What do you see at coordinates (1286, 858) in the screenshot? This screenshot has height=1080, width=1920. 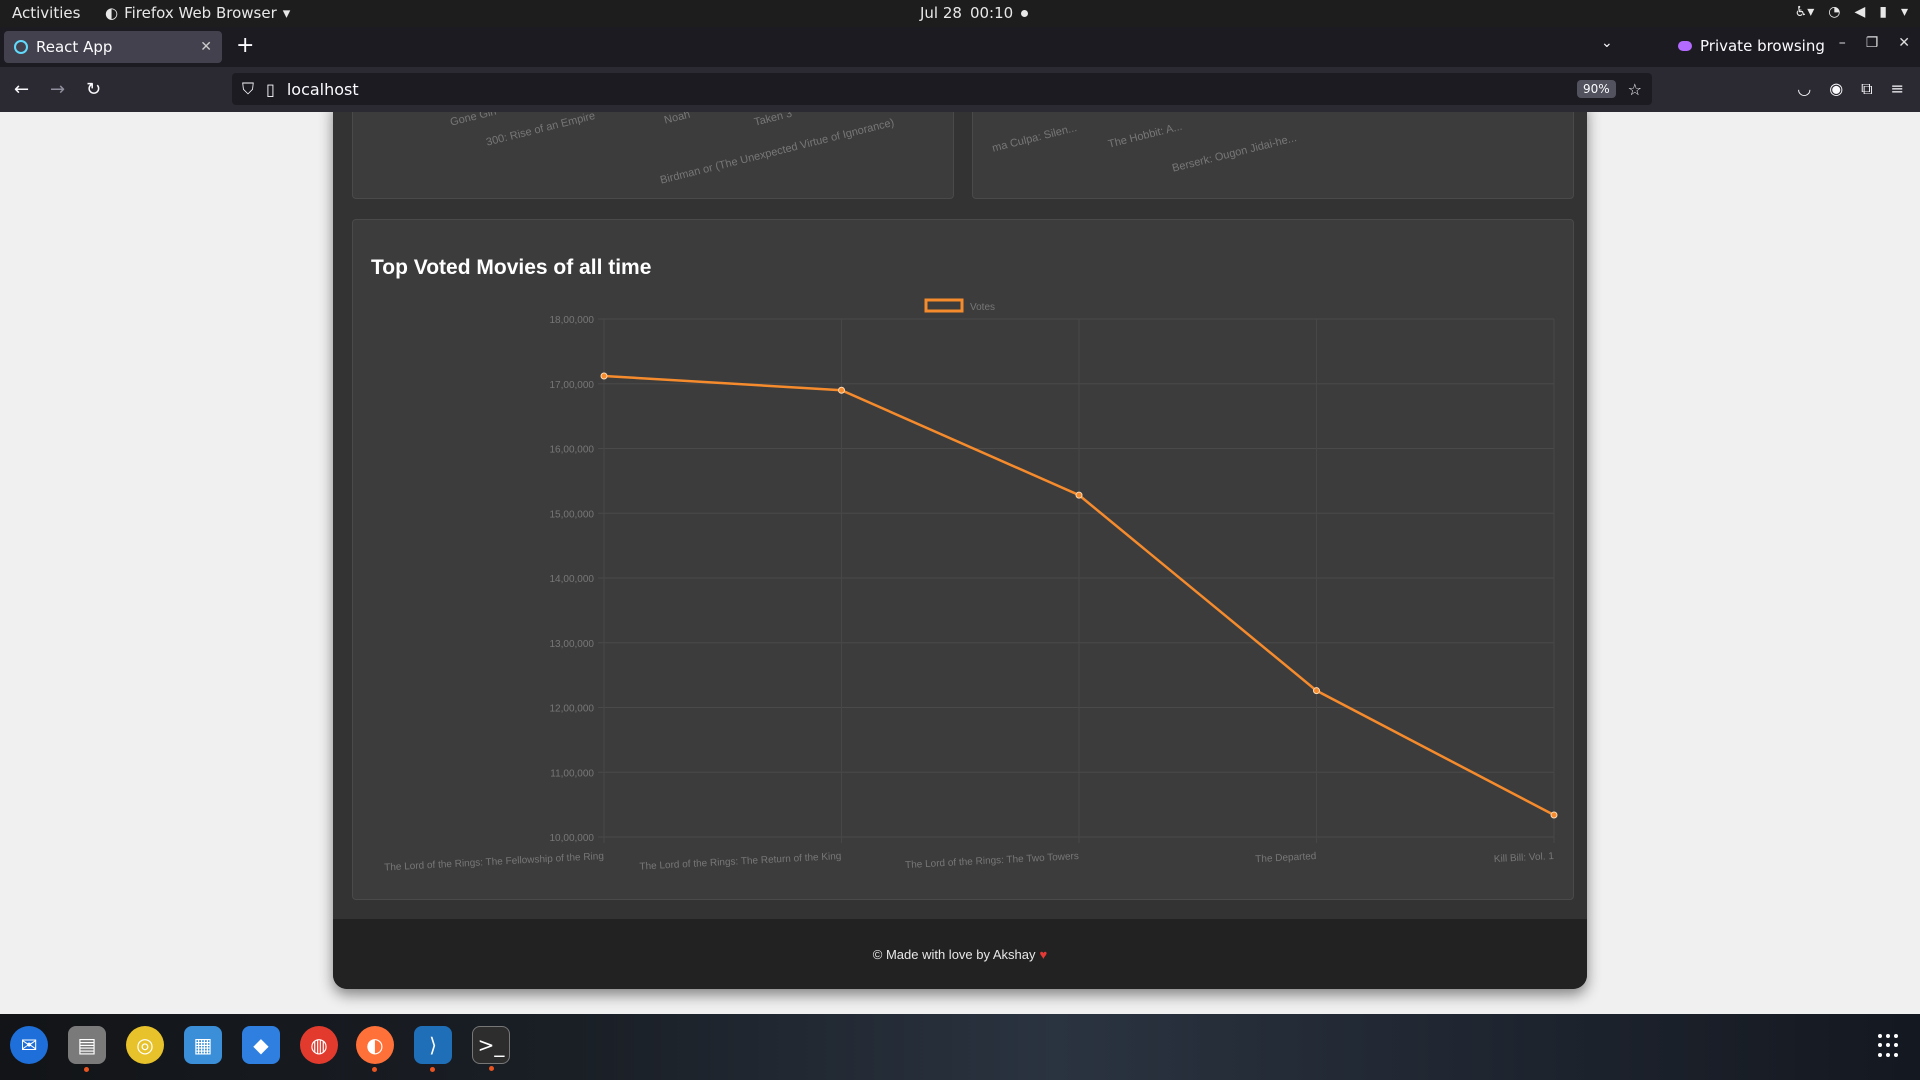 I see `x-tick-label: The Departed` at bounding box center [1286, 858].